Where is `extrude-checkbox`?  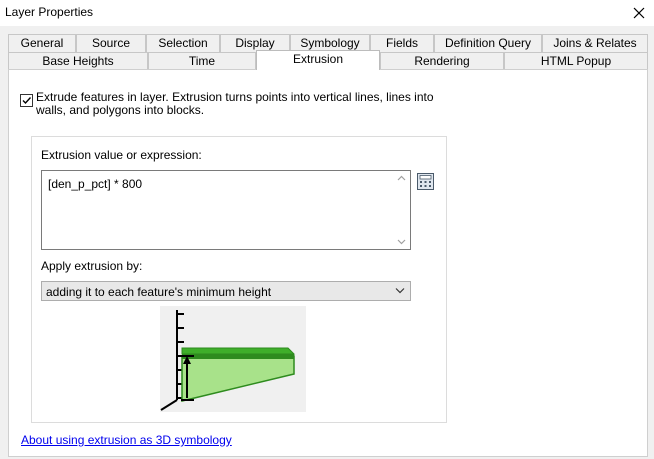
extrude-checkbox is located at coordinates (26, 100).